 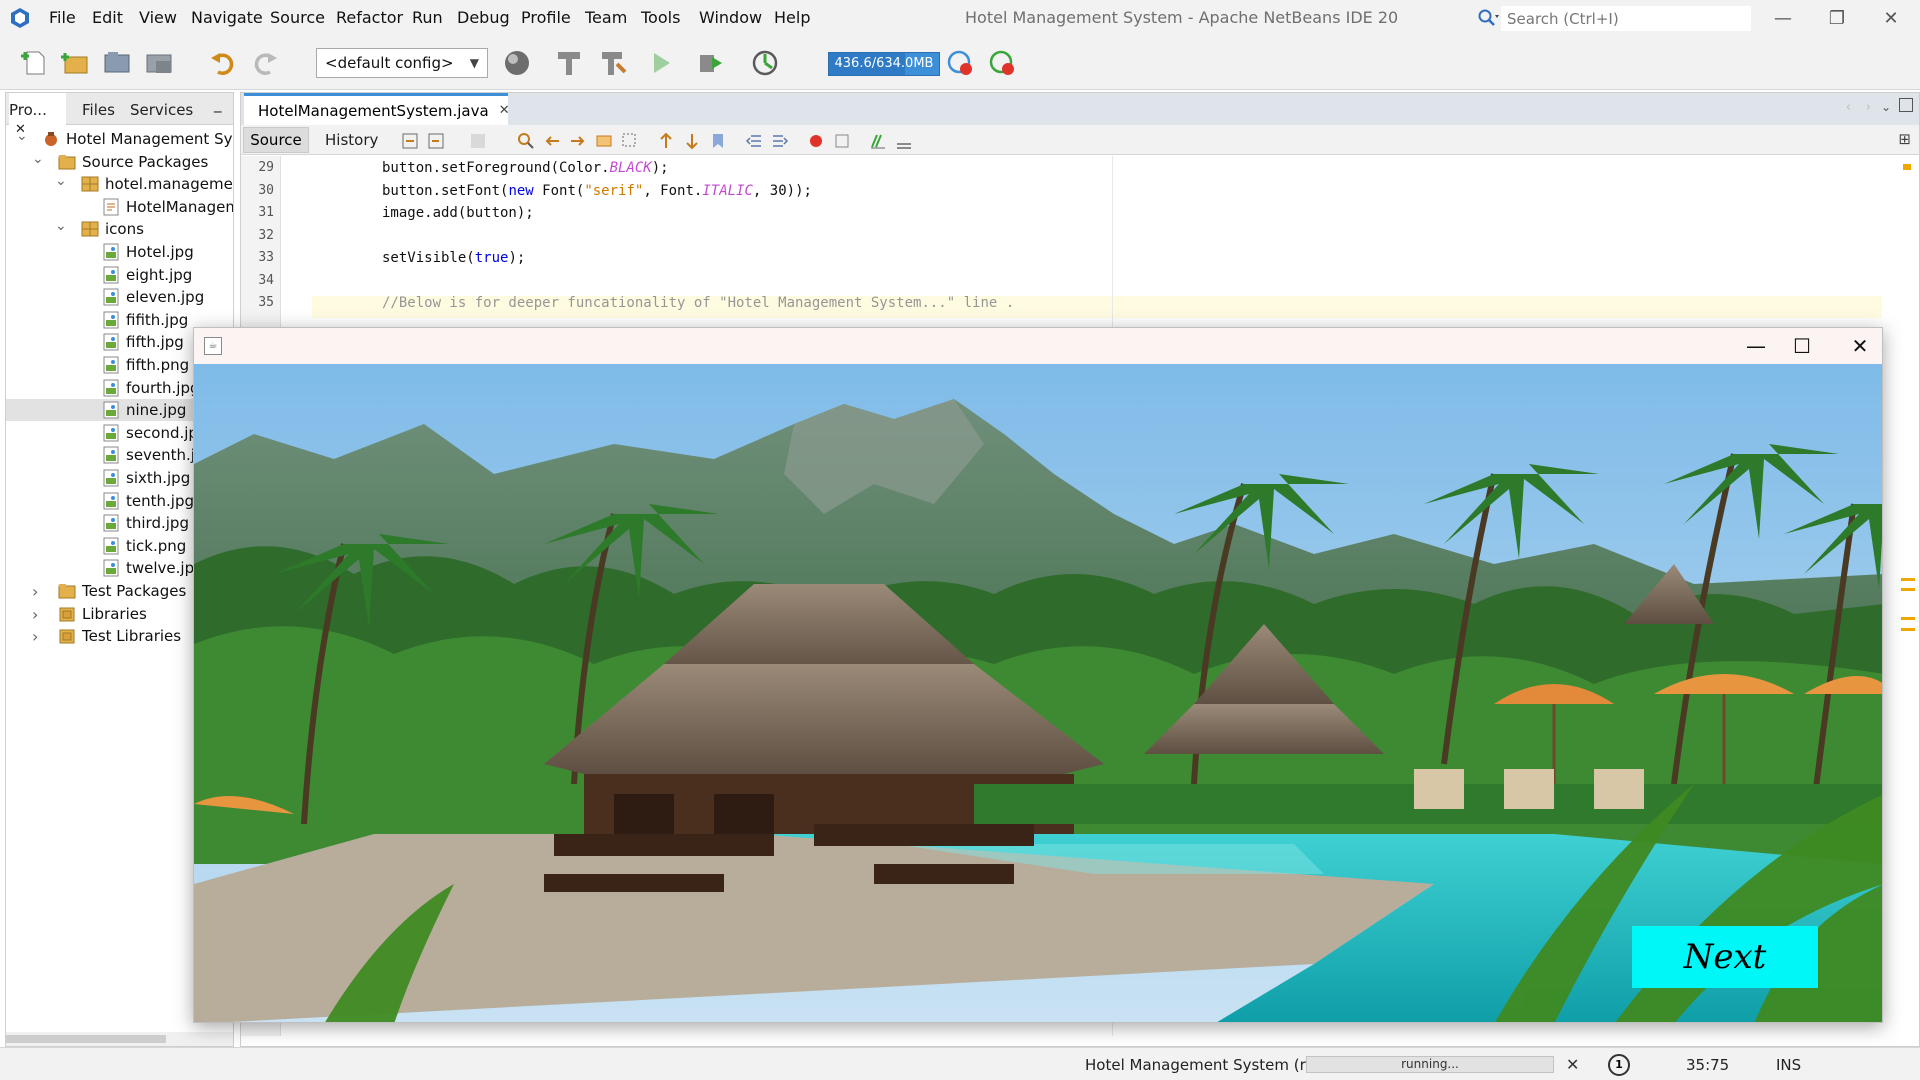 What do you see at coordinates (961, 63) in the screenshot?
I see `gc-icon` at bounding box center [961, 63].